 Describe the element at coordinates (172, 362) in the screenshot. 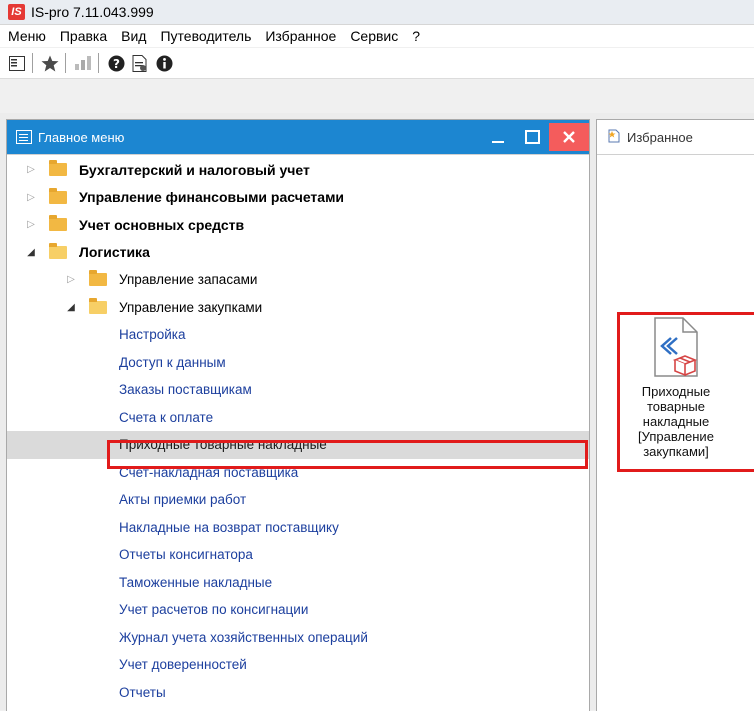

I see `tree-item-label: Доступ к данным` at that location.